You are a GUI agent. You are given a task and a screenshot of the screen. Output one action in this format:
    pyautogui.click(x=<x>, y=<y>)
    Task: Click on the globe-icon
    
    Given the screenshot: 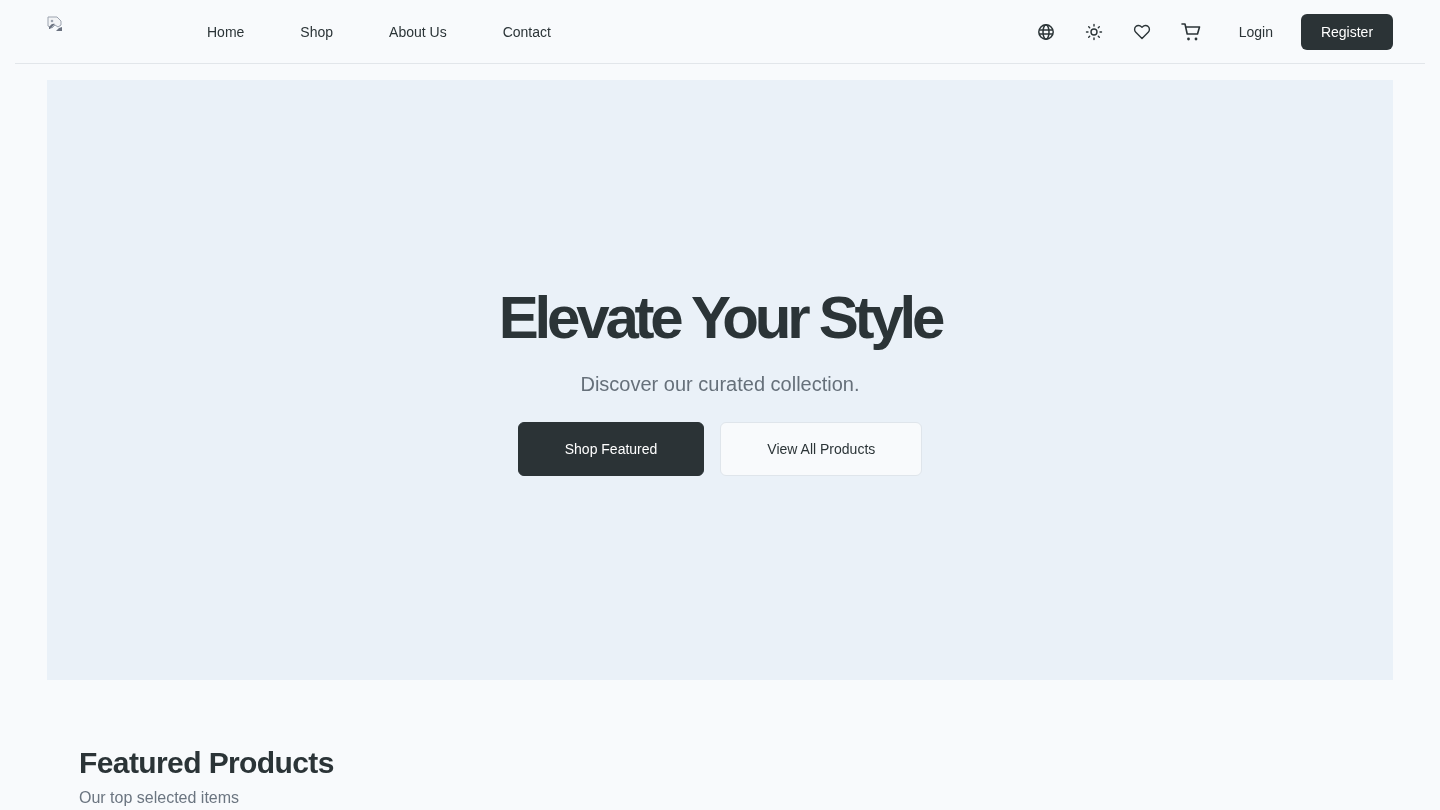 What is the action you would take?
    pyautogui.click(x=1045, y=31)
    